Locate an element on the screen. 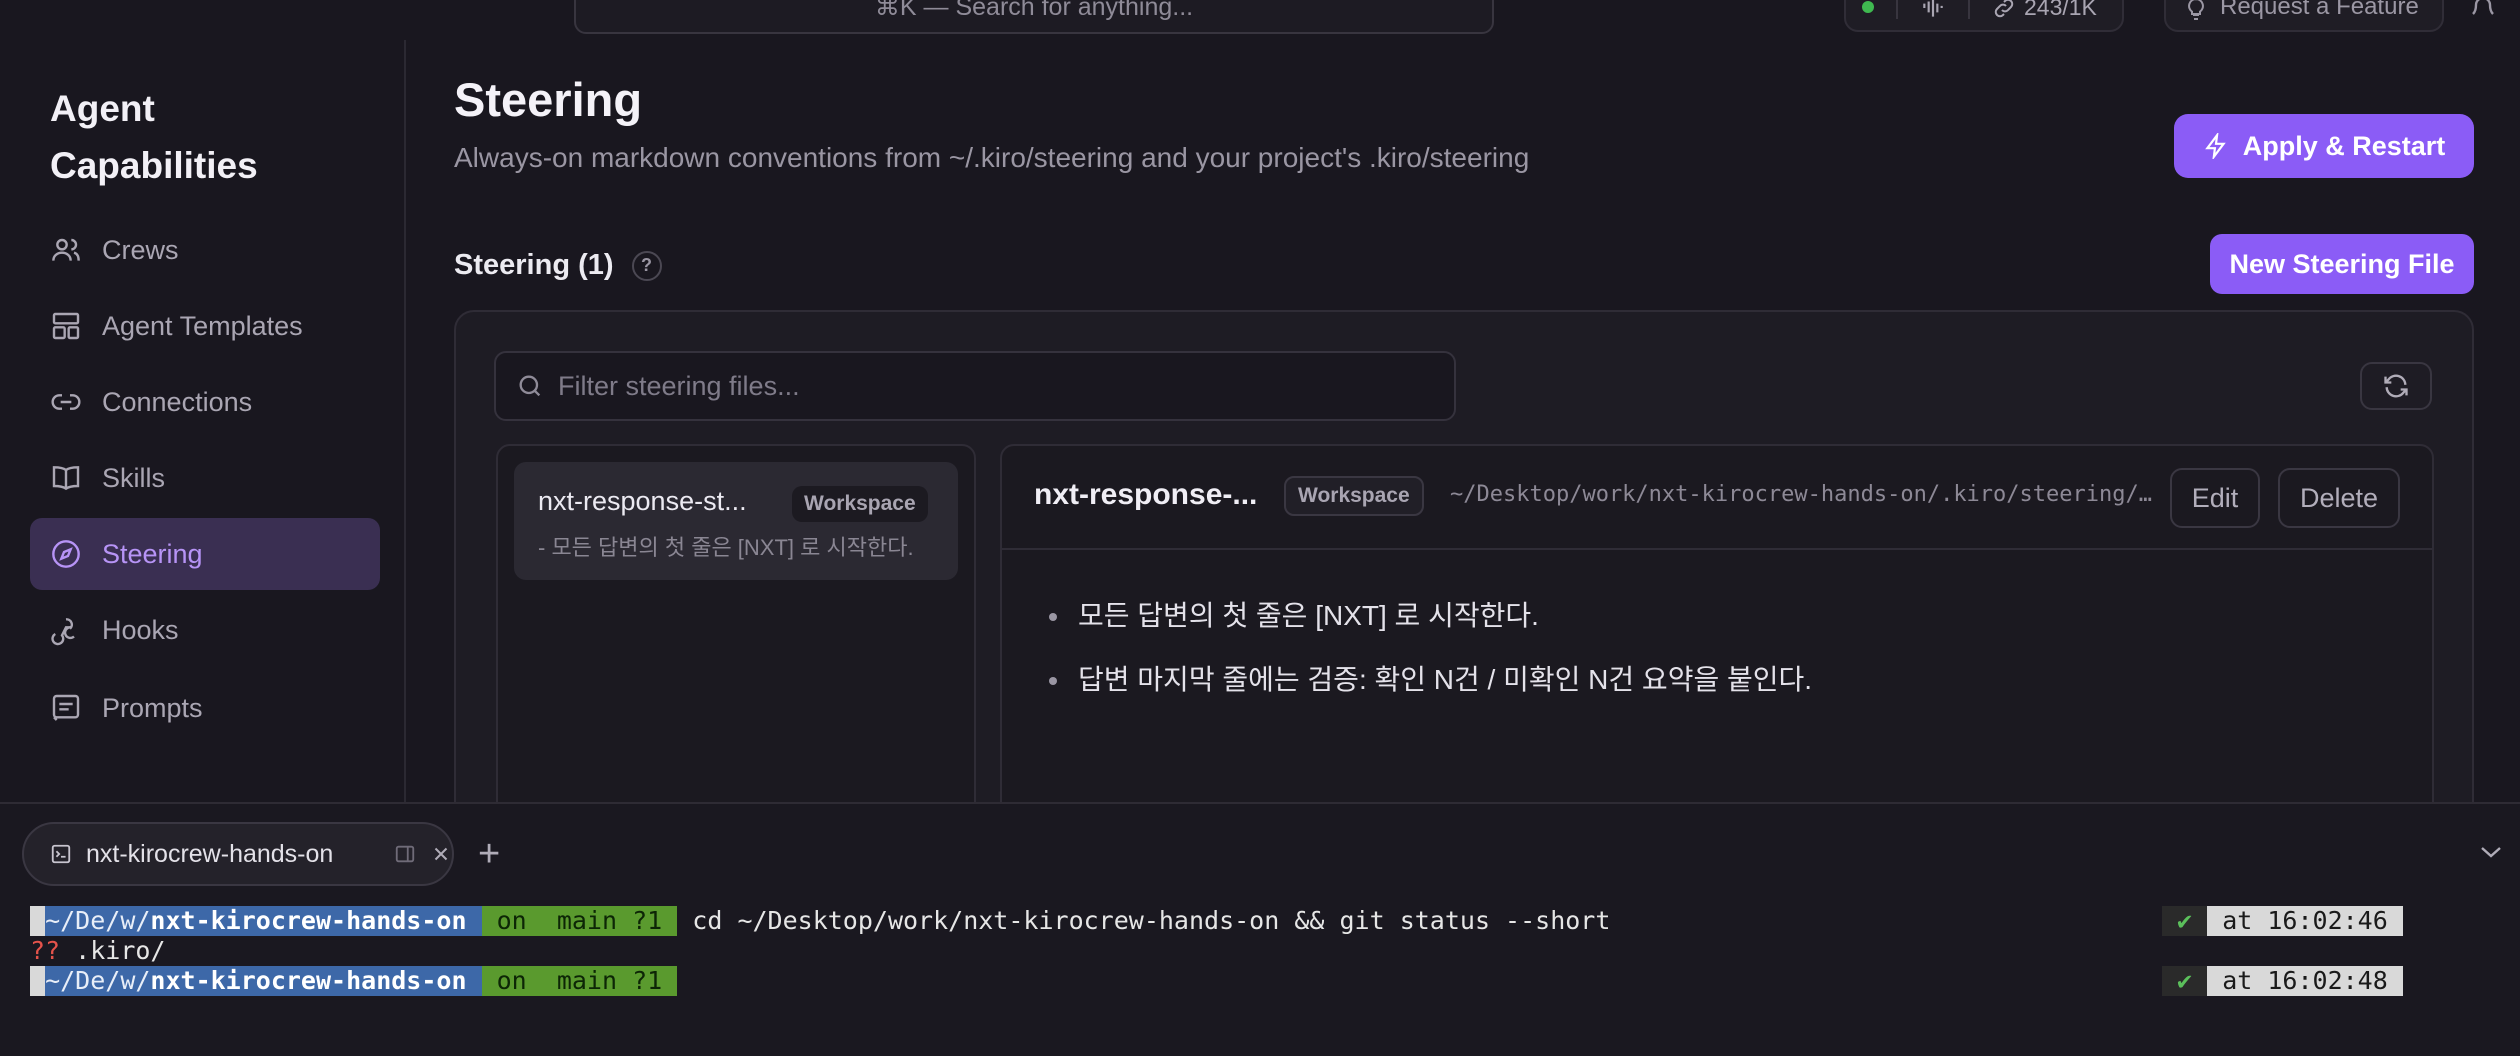  filter-field is located at coordinates (975, 386).